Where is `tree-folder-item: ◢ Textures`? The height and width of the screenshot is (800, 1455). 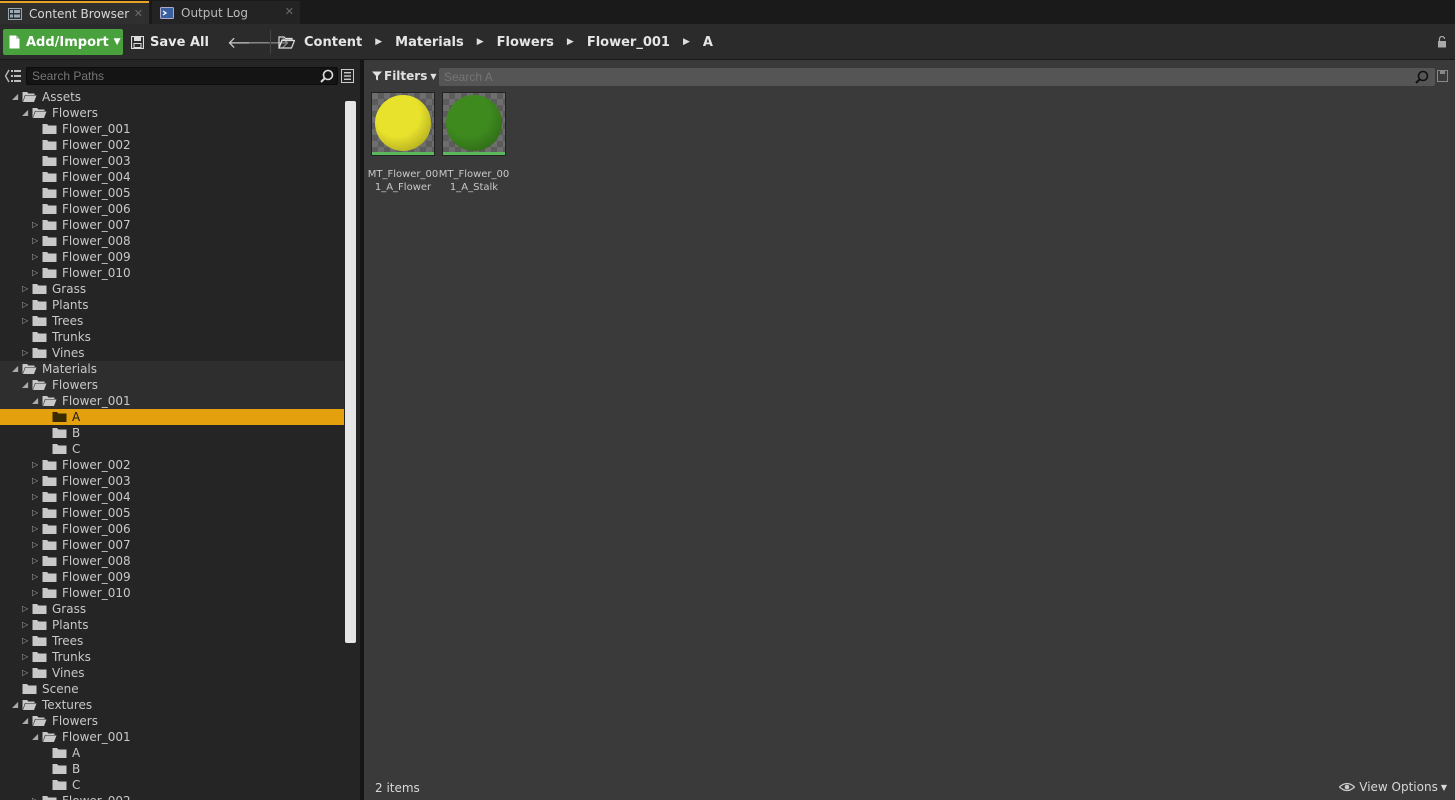
tree-folder-item: ◢ Textures is located at coordinates (172, 705).